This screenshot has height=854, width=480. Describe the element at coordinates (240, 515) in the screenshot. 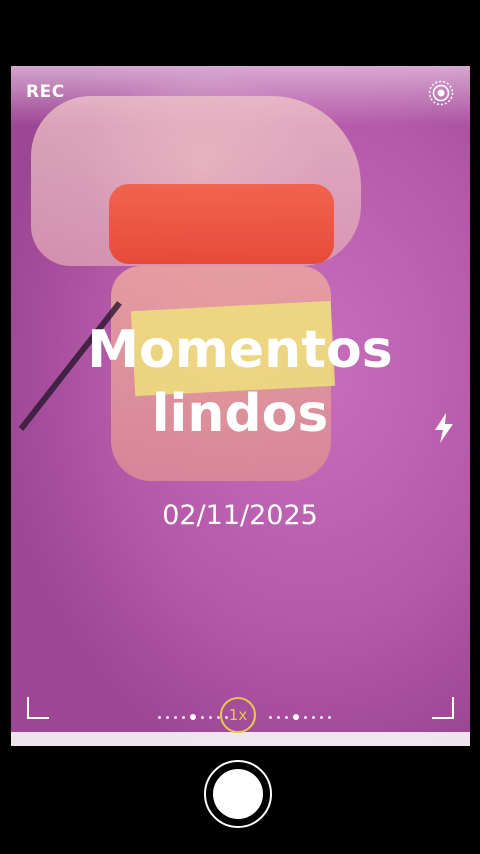

I see `overlay-date: 02/11/2025` at that location.